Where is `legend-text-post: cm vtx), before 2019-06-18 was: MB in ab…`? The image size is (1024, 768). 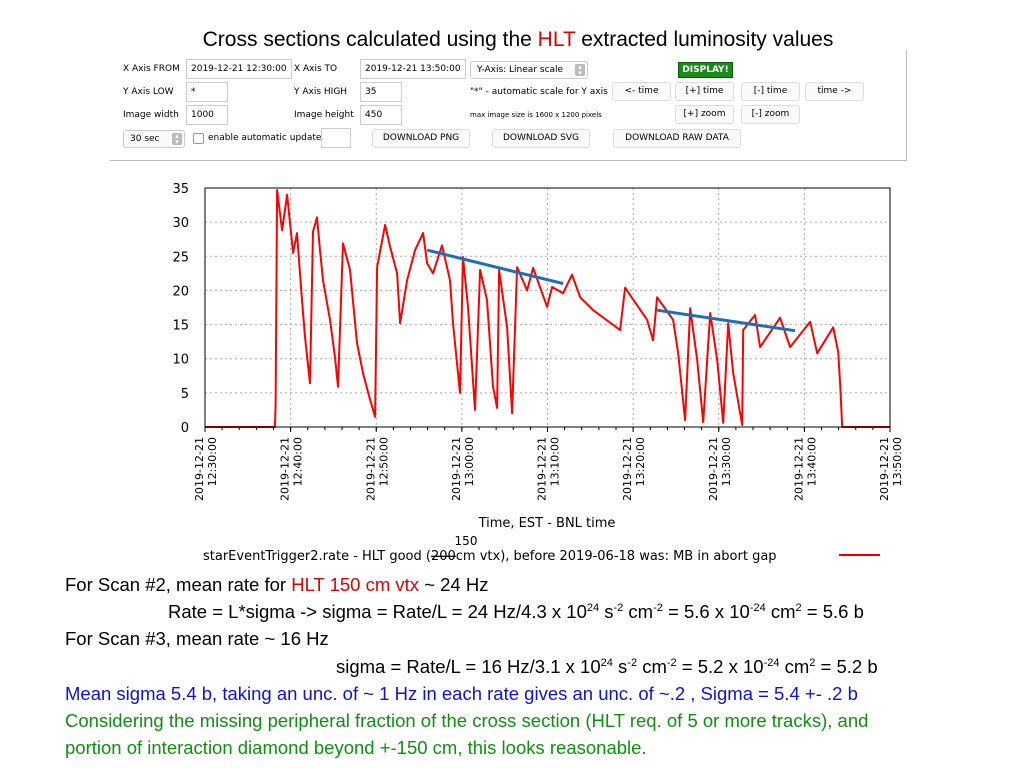
legend-text-post: cm vtx), before 2019-06-18 was: MB in ab… is located at coordinates (616, 556).